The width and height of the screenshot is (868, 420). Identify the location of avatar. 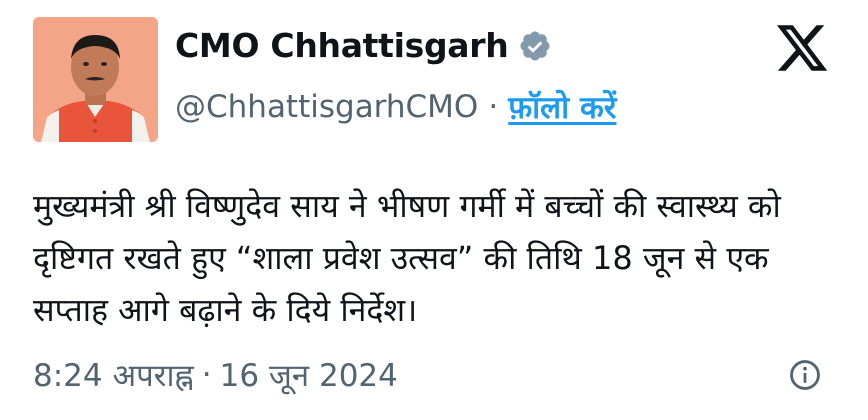
(95, 79).